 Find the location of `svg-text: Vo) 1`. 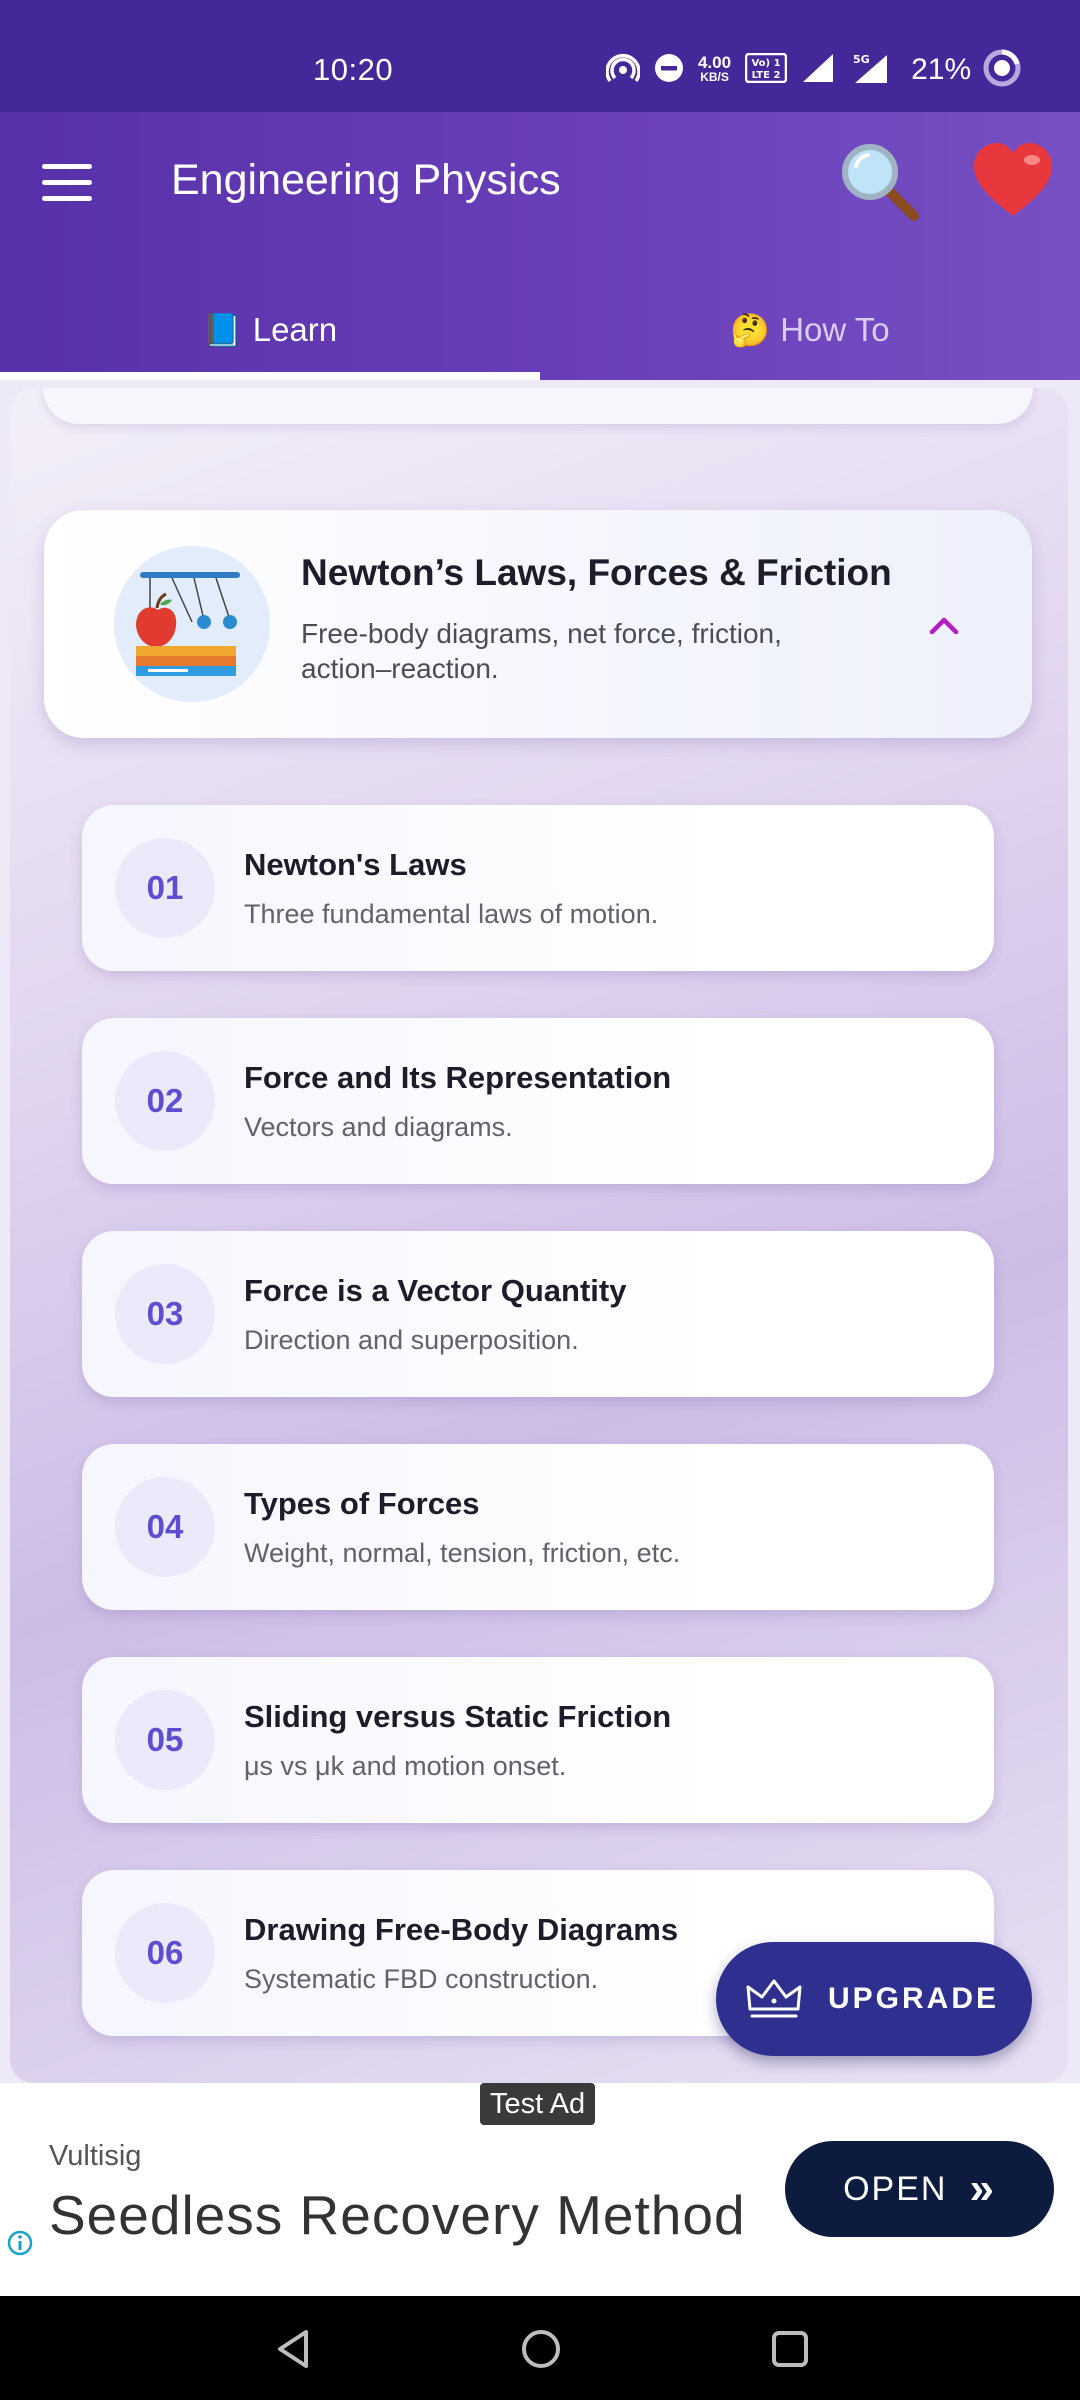

svg-text: Vo) 1 is located at coordinates (766, 63).